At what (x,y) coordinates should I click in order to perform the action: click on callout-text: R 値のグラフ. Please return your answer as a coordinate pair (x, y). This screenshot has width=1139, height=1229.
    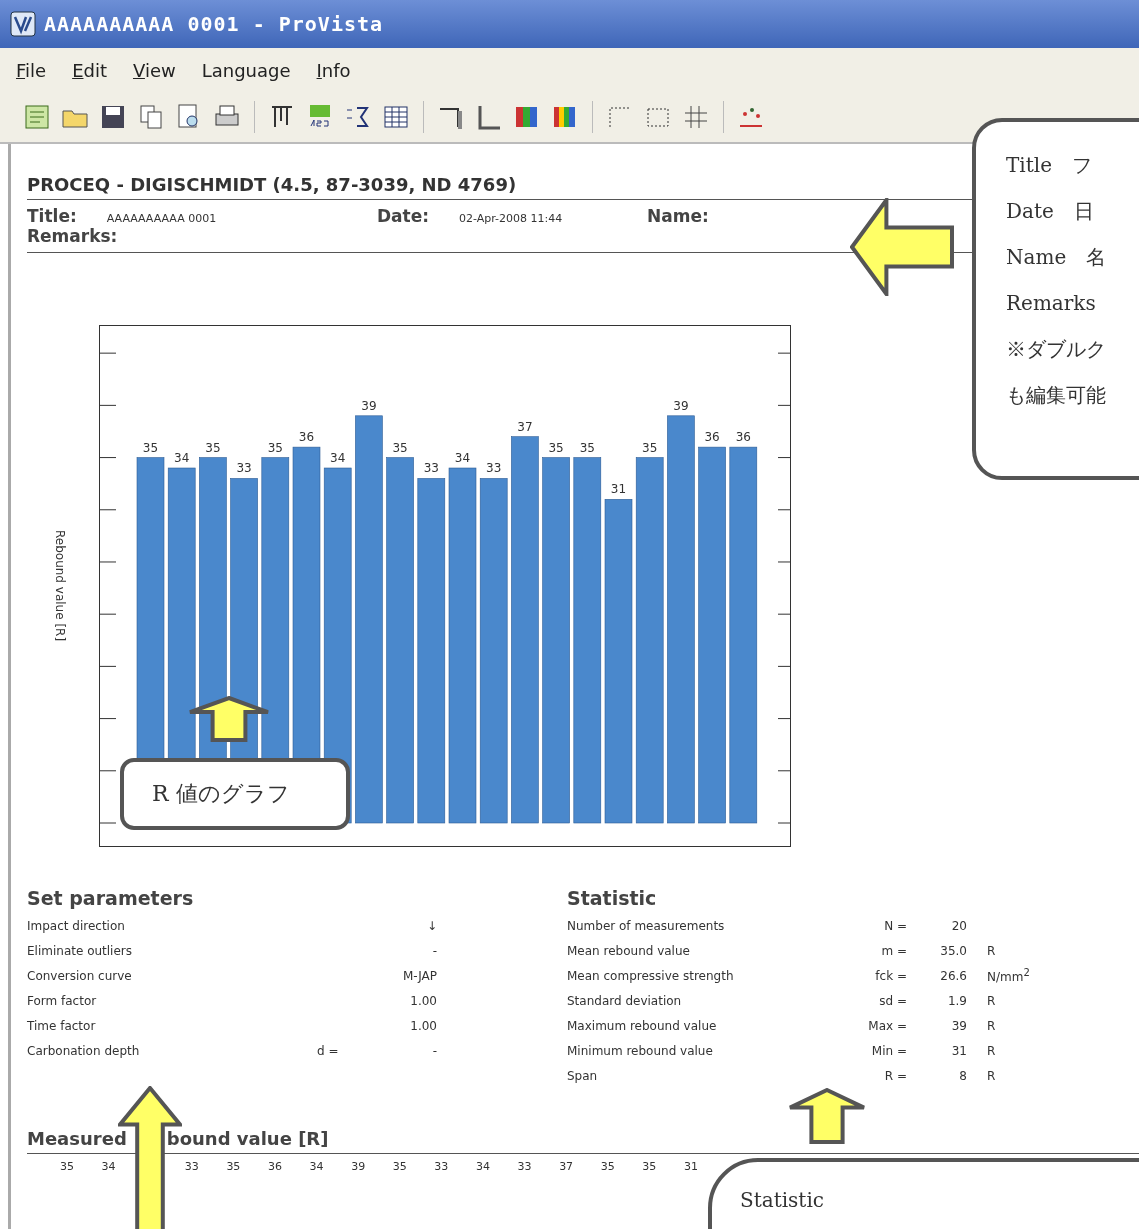
    Looking at the image, I should click on (221, 794).